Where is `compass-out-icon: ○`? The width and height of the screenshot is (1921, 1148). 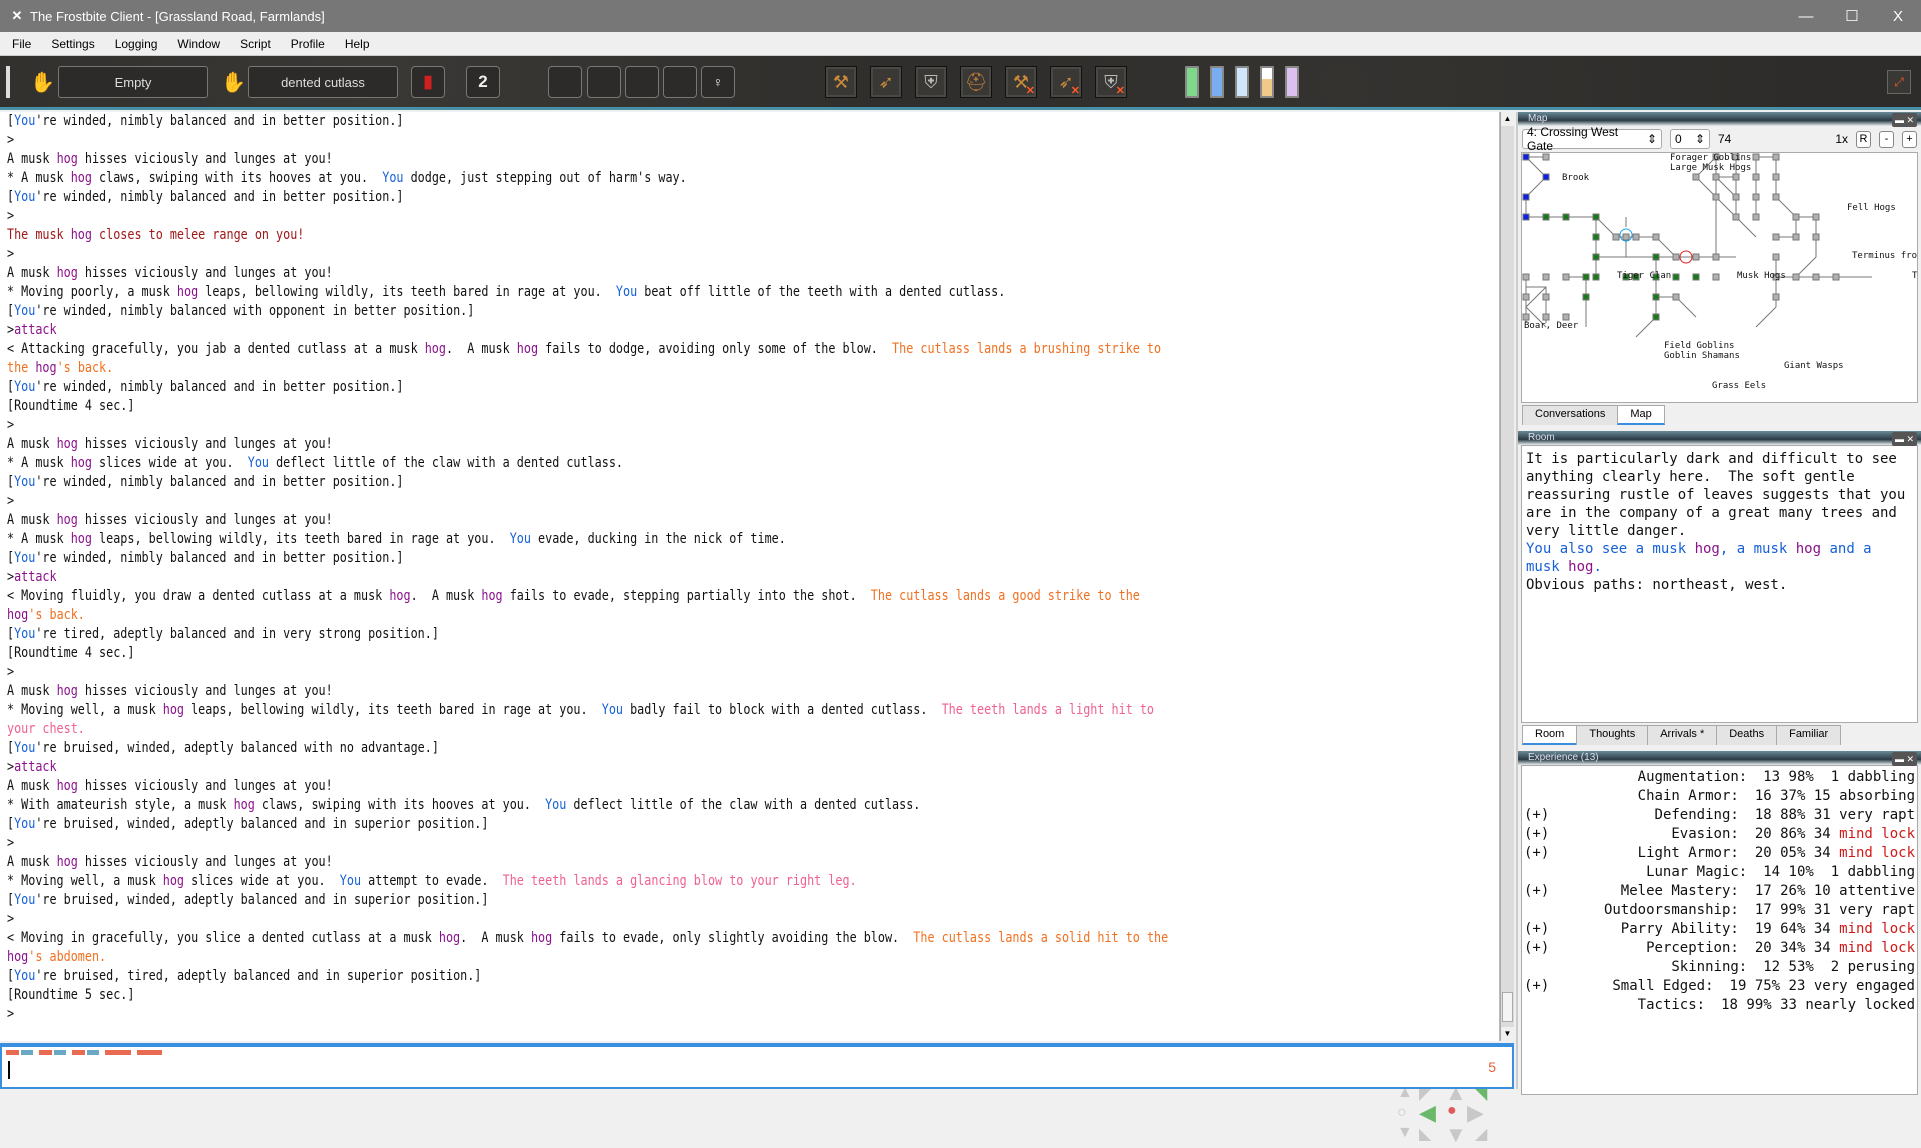 compass-out-icon: ○ is located at coordinates (1402, 1113).